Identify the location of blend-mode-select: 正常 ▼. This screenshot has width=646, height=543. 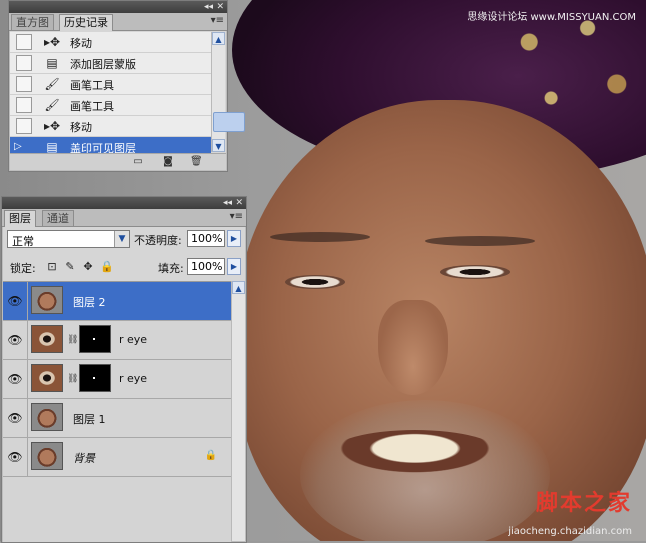
(68, 239).